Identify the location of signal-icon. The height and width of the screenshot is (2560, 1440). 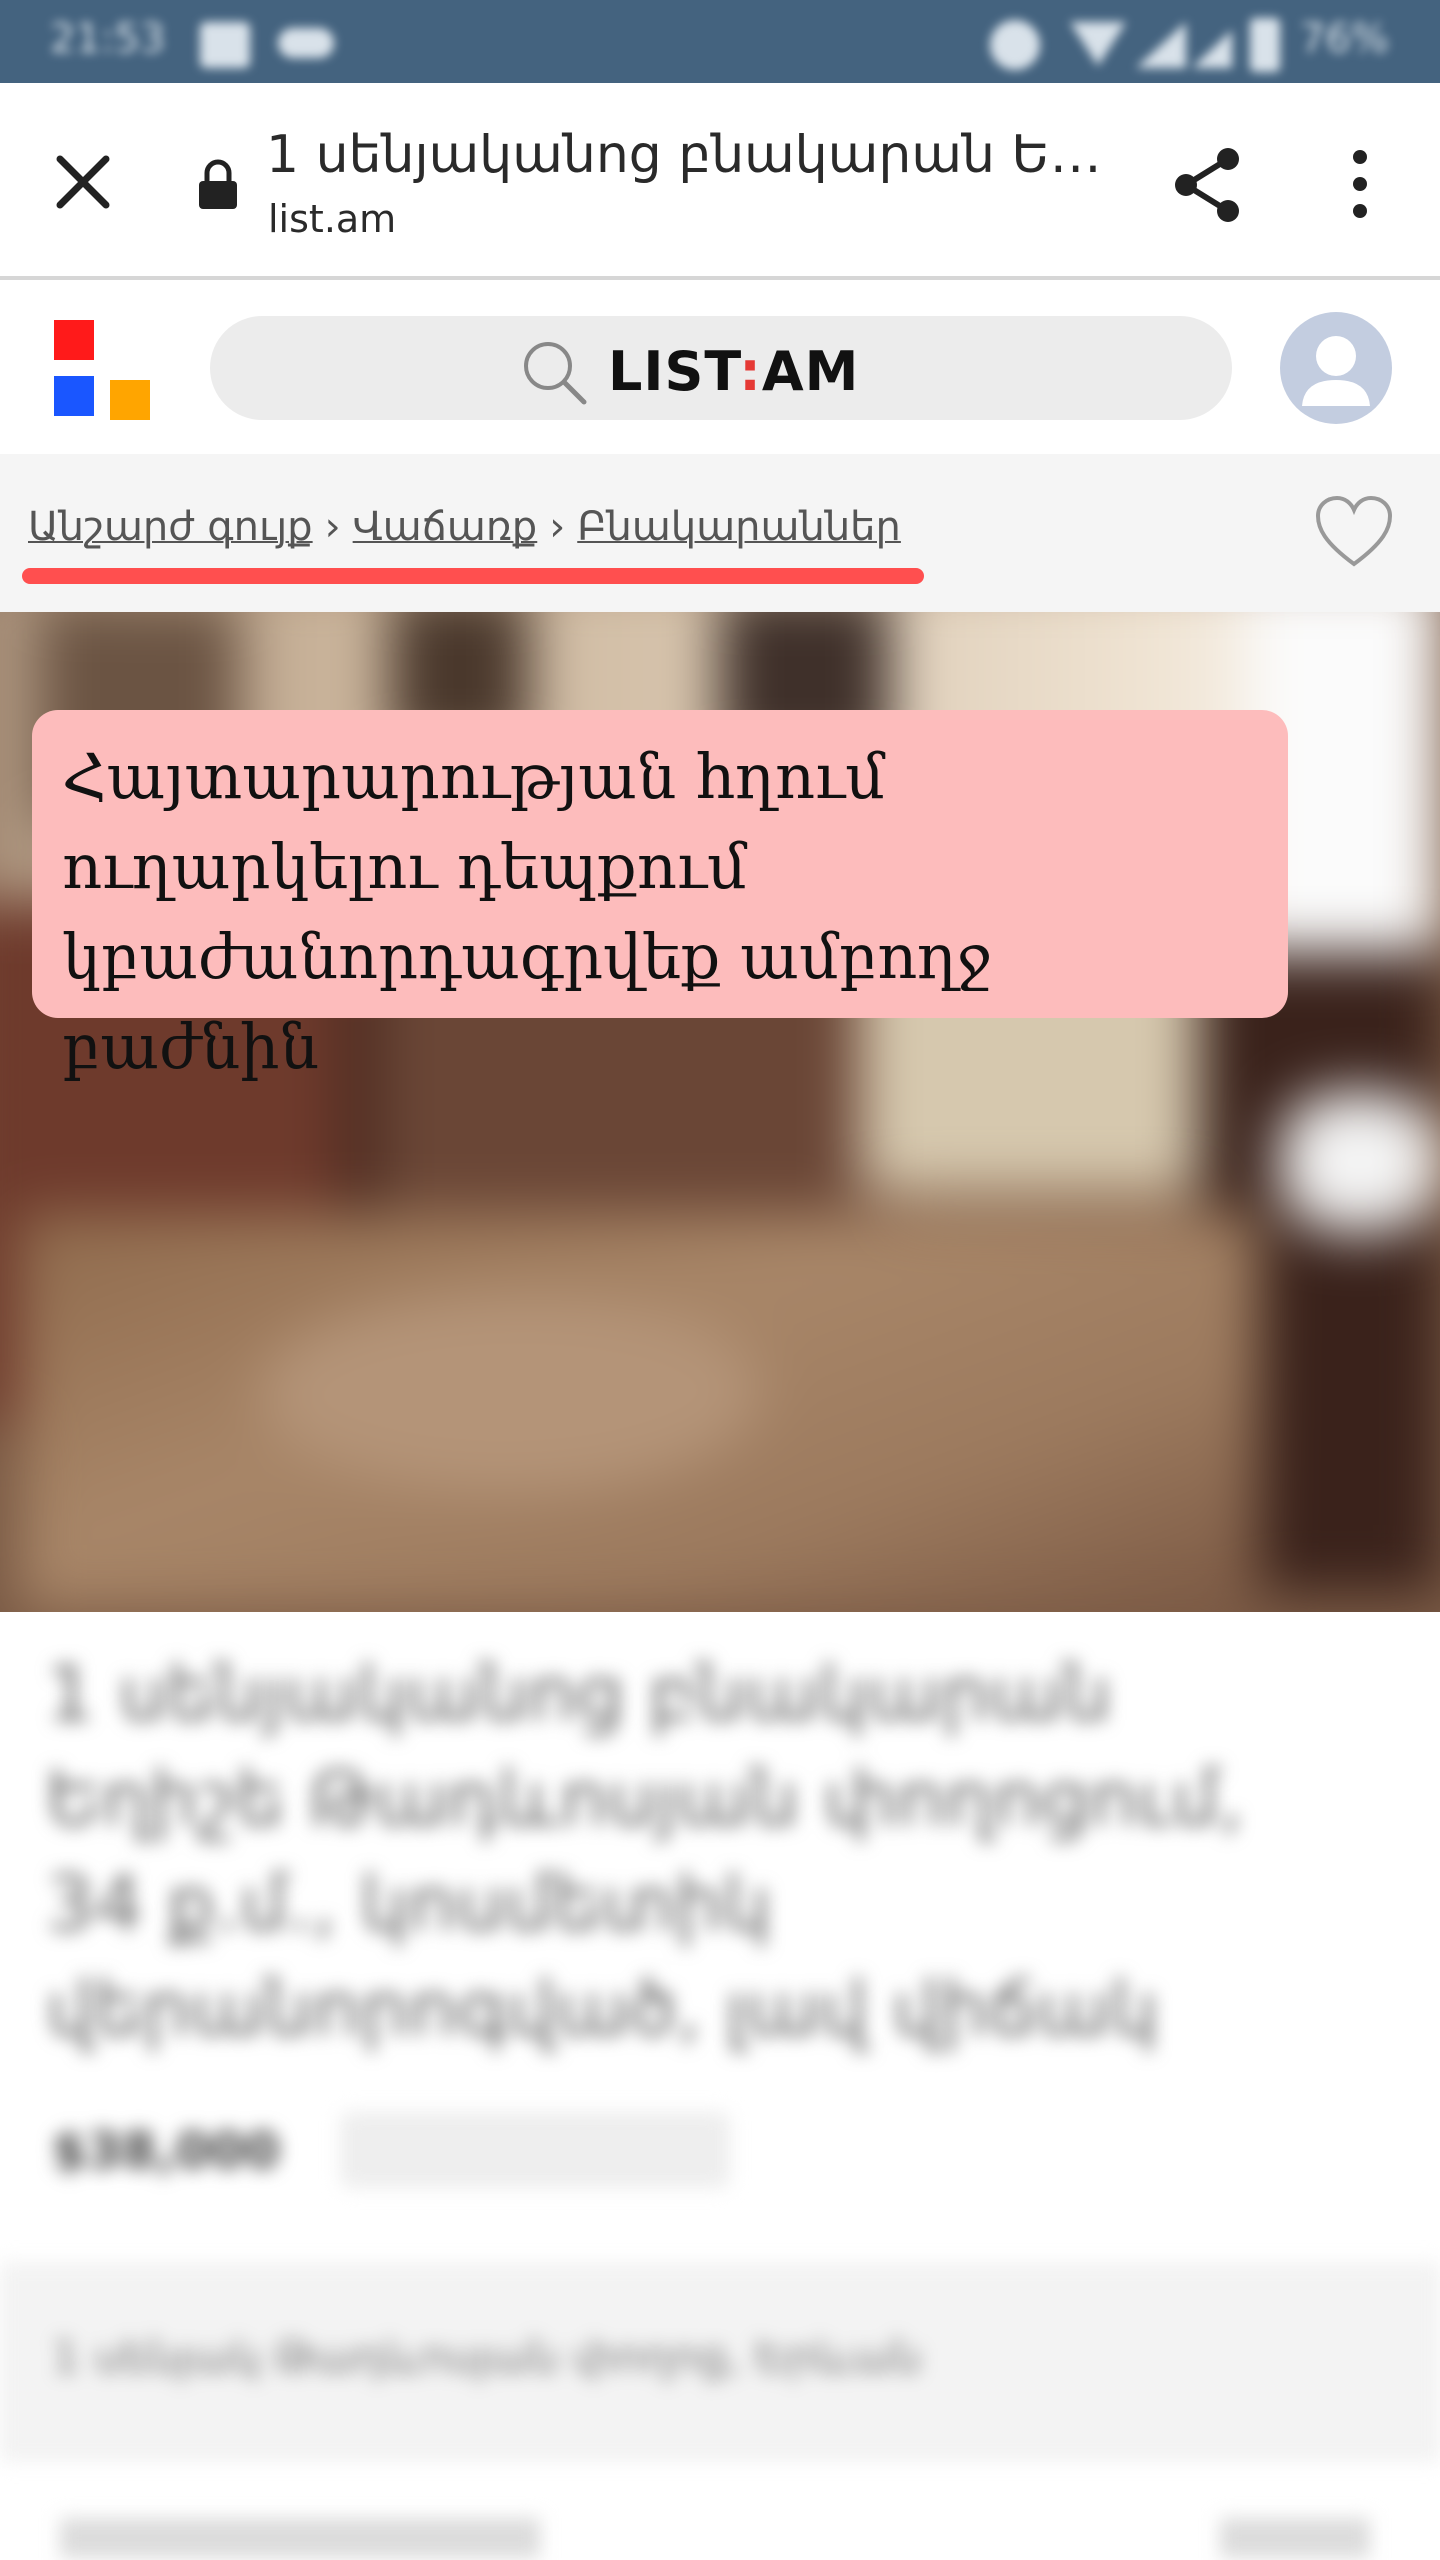
(1161, 45).